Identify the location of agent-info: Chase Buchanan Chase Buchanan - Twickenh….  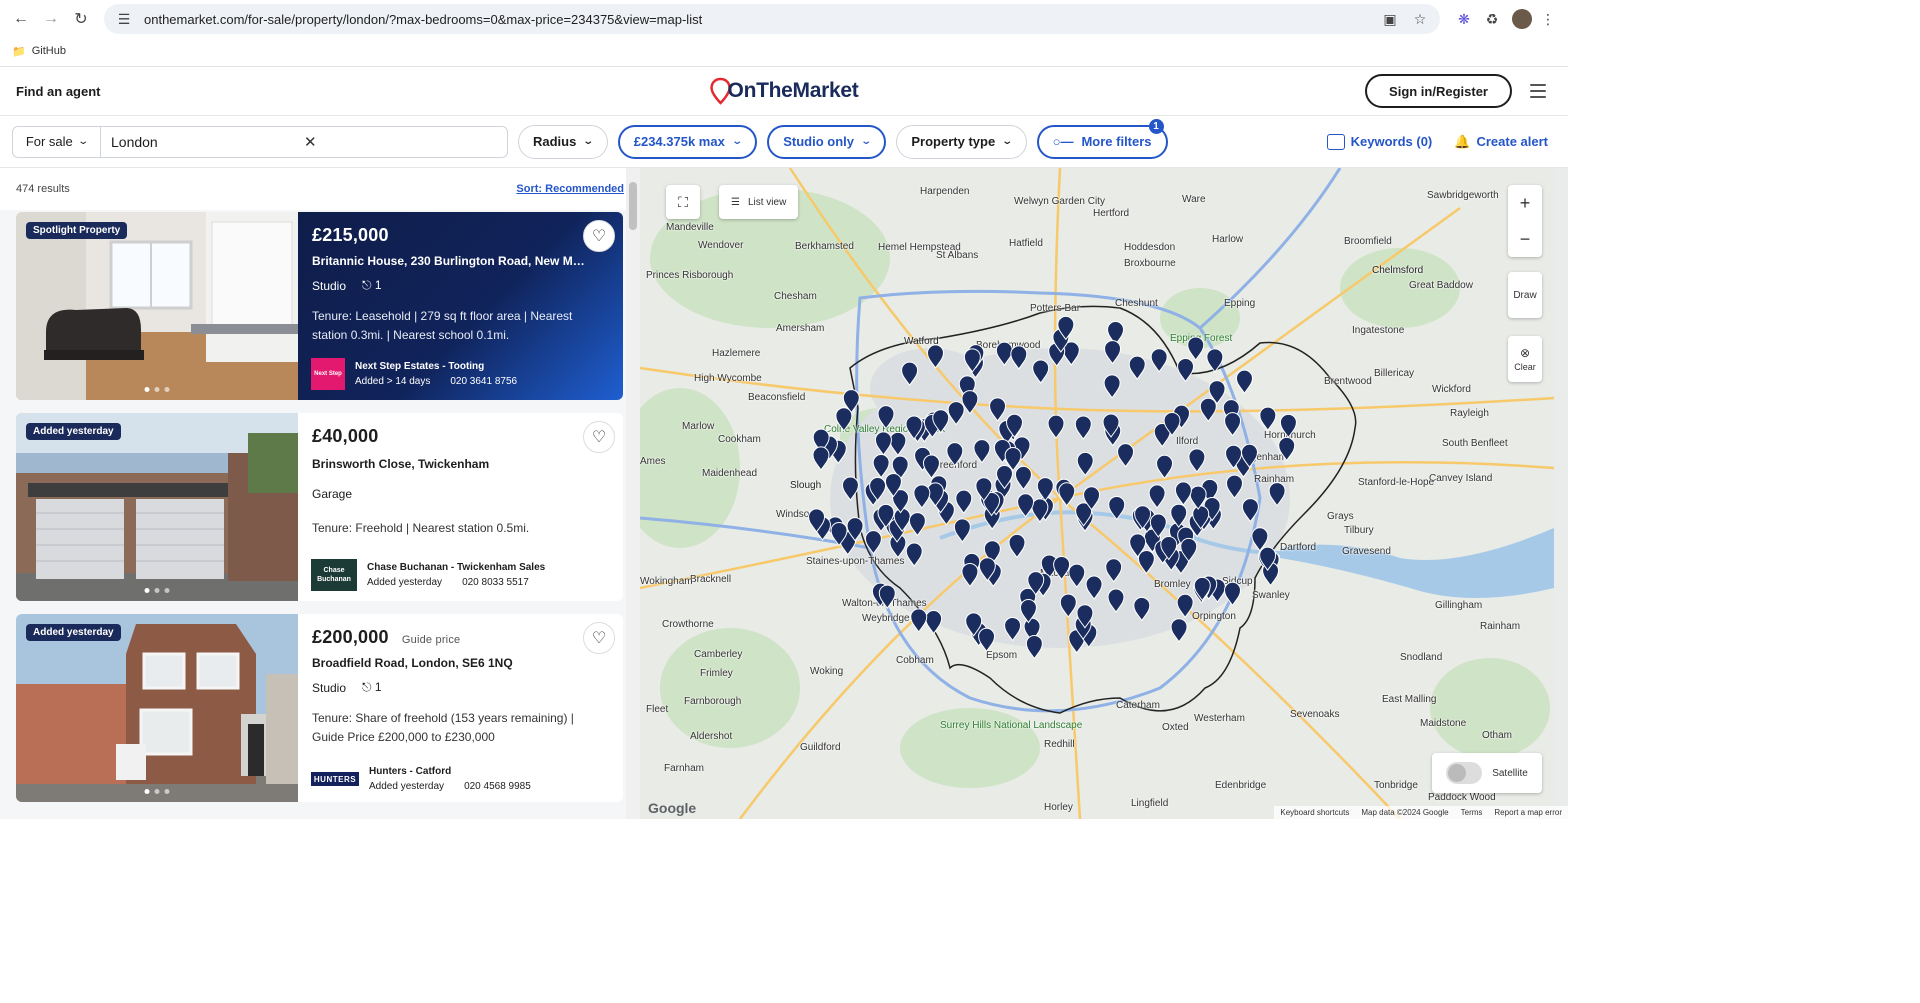
(428, 575).